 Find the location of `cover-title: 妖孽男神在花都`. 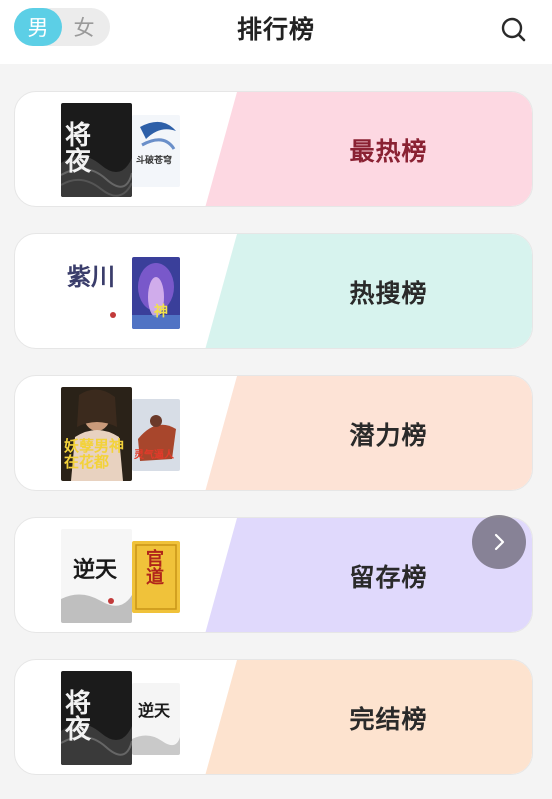

cover-title: 妖孽男神在花都 is located at coordinates (94, 454).